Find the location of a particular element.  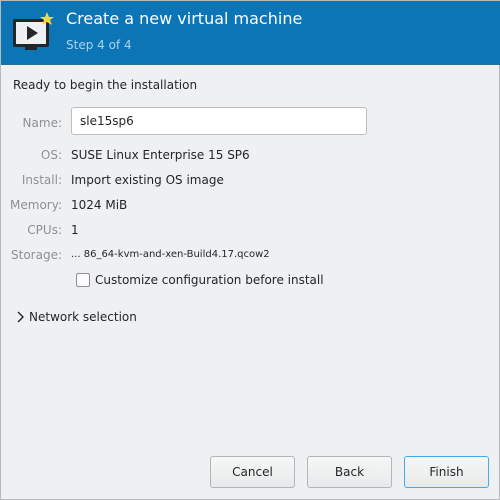

name-label: Name: is located at coordinates (42, 123).